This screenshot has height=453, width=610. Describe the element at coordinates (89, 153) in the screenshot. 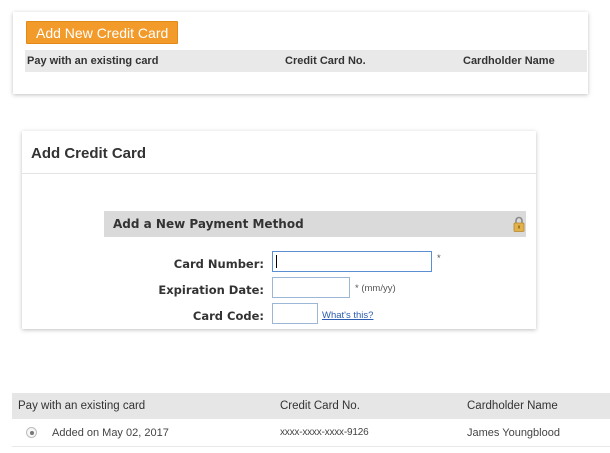

I see `panel-title: Add Credit Card` at that location.